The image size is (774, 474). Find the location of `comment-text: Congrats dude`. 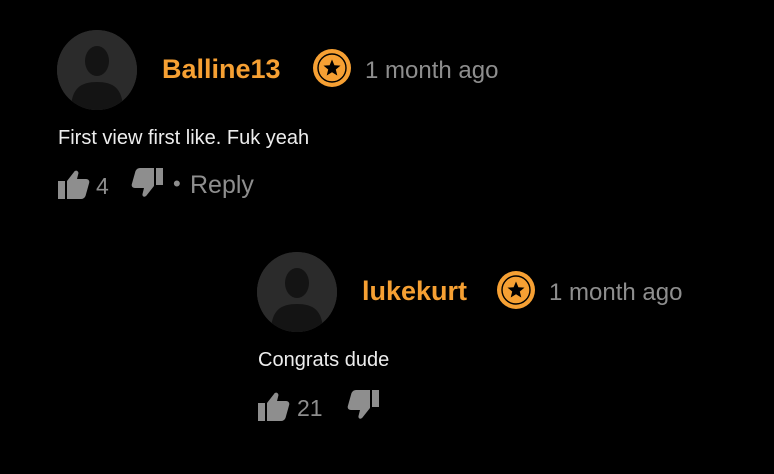

comment-text: Congrats dude is located at coordinates (324, 360).